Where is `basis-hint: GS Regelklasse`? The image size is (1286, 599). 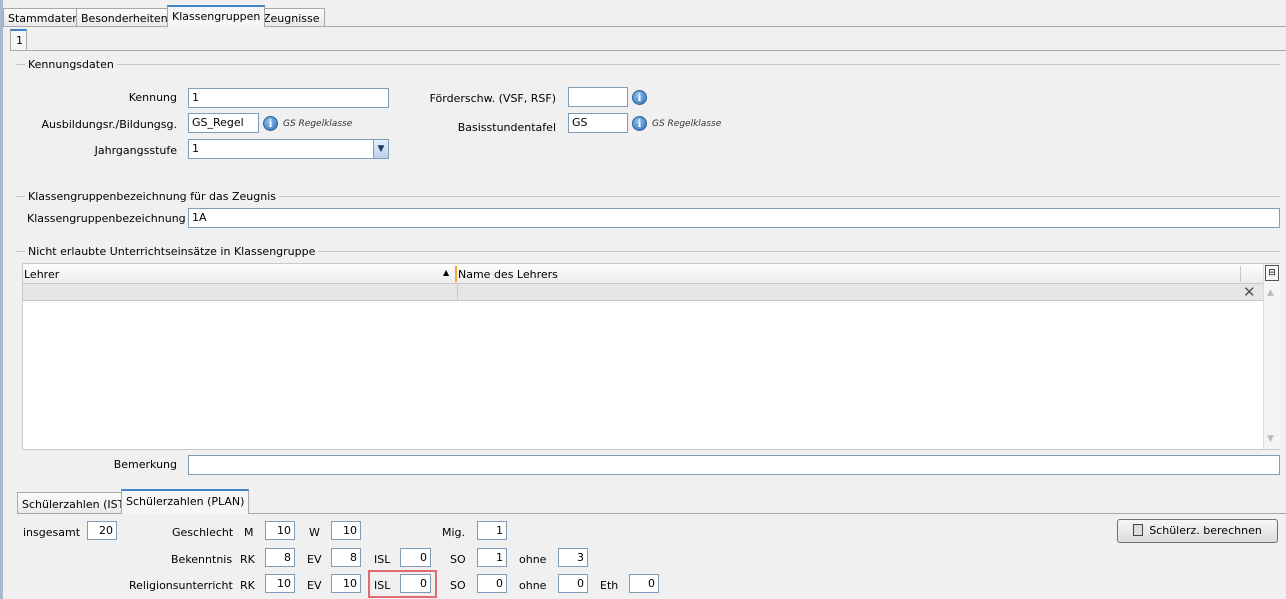 basis-hint: GS Regelklasse is located at coordinates (687, 124).